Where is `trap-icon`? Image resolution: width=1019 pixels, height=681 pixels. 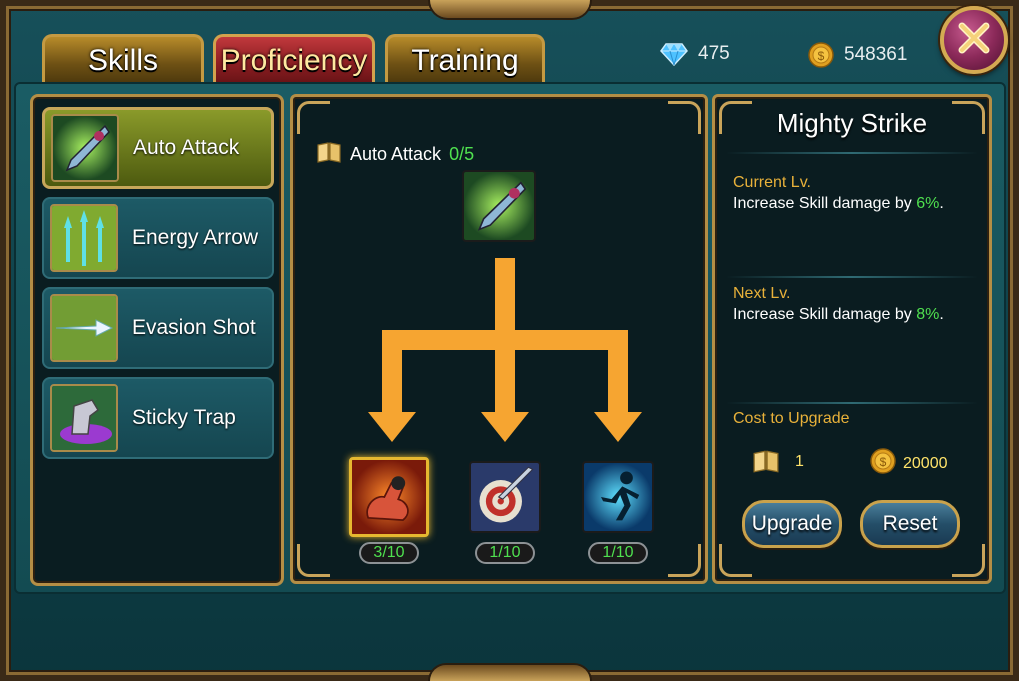
trap-icon is located at coordinates (84, 418).